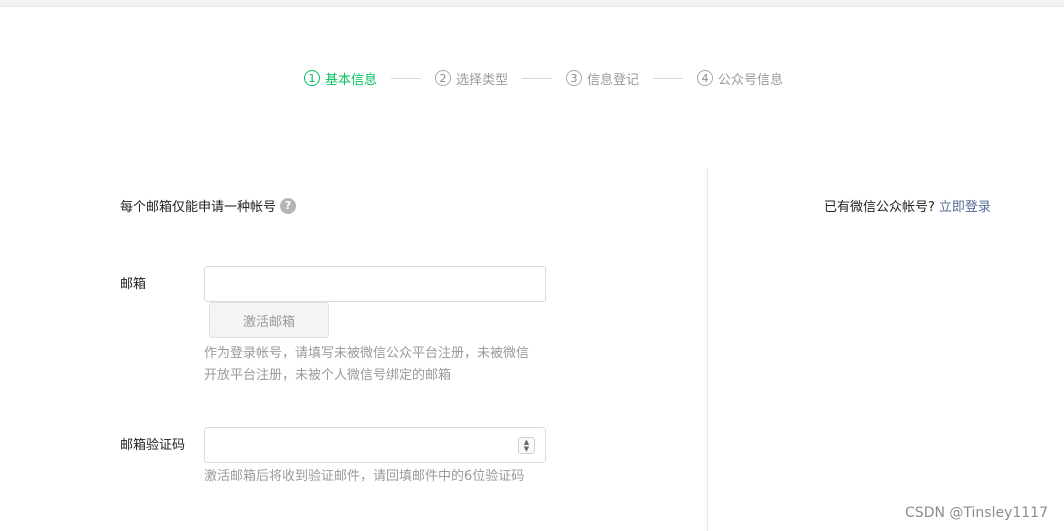 Image resolution: width=1064 pixels, height=531 pixels. I want to click on watermark: CSDN @Tinsley1117, so click(976, 513).